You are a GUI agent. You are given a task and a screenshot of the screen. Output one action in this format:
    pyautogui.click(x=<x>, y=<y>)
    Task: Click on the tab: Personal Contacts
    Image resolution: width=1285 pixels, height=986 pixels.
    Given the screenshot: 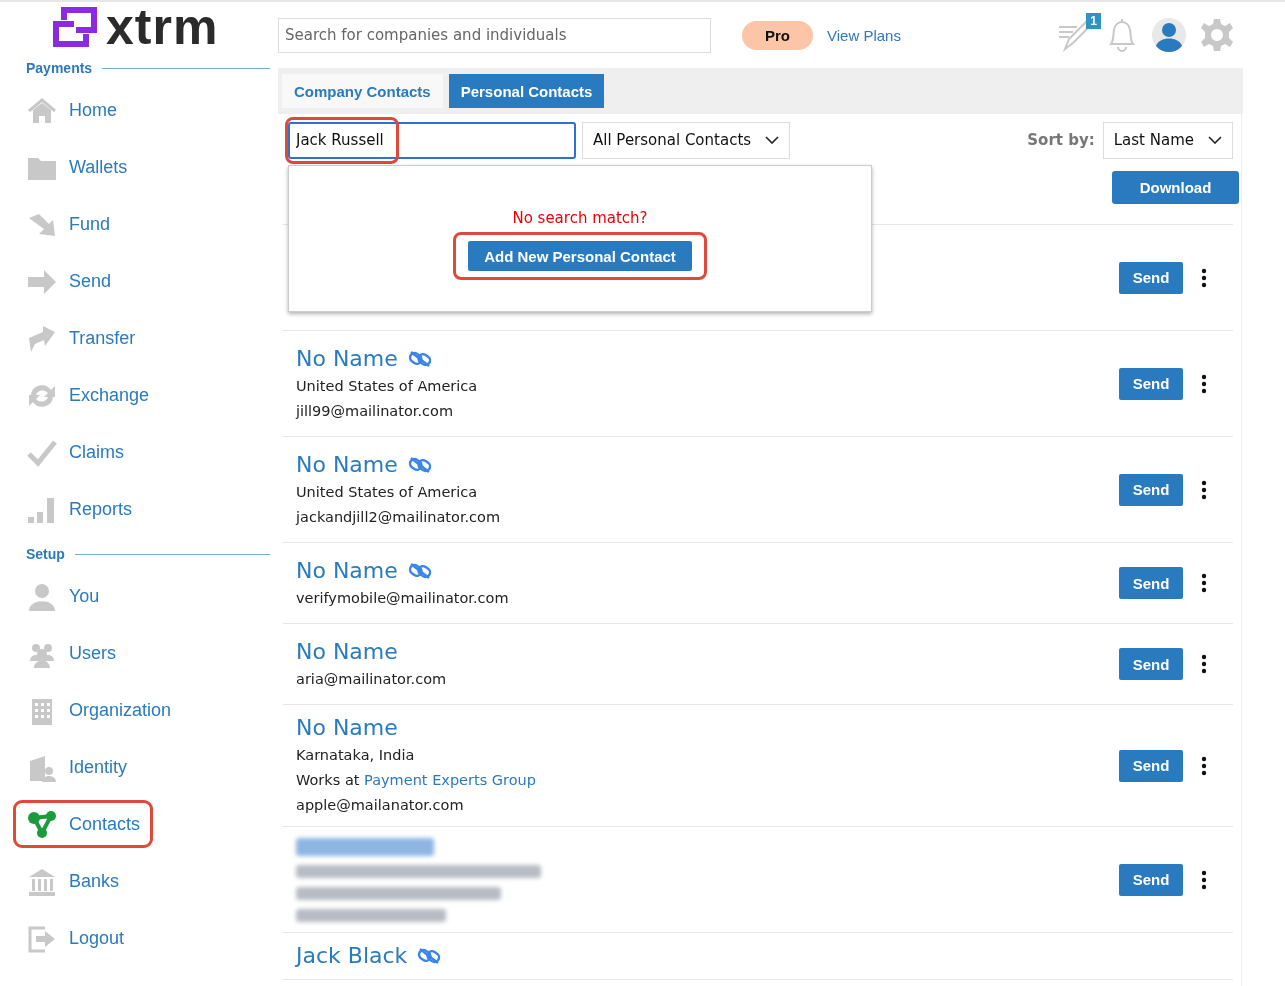 What is the action you would take?
    pyautogui.click(x=526, y=91)
    